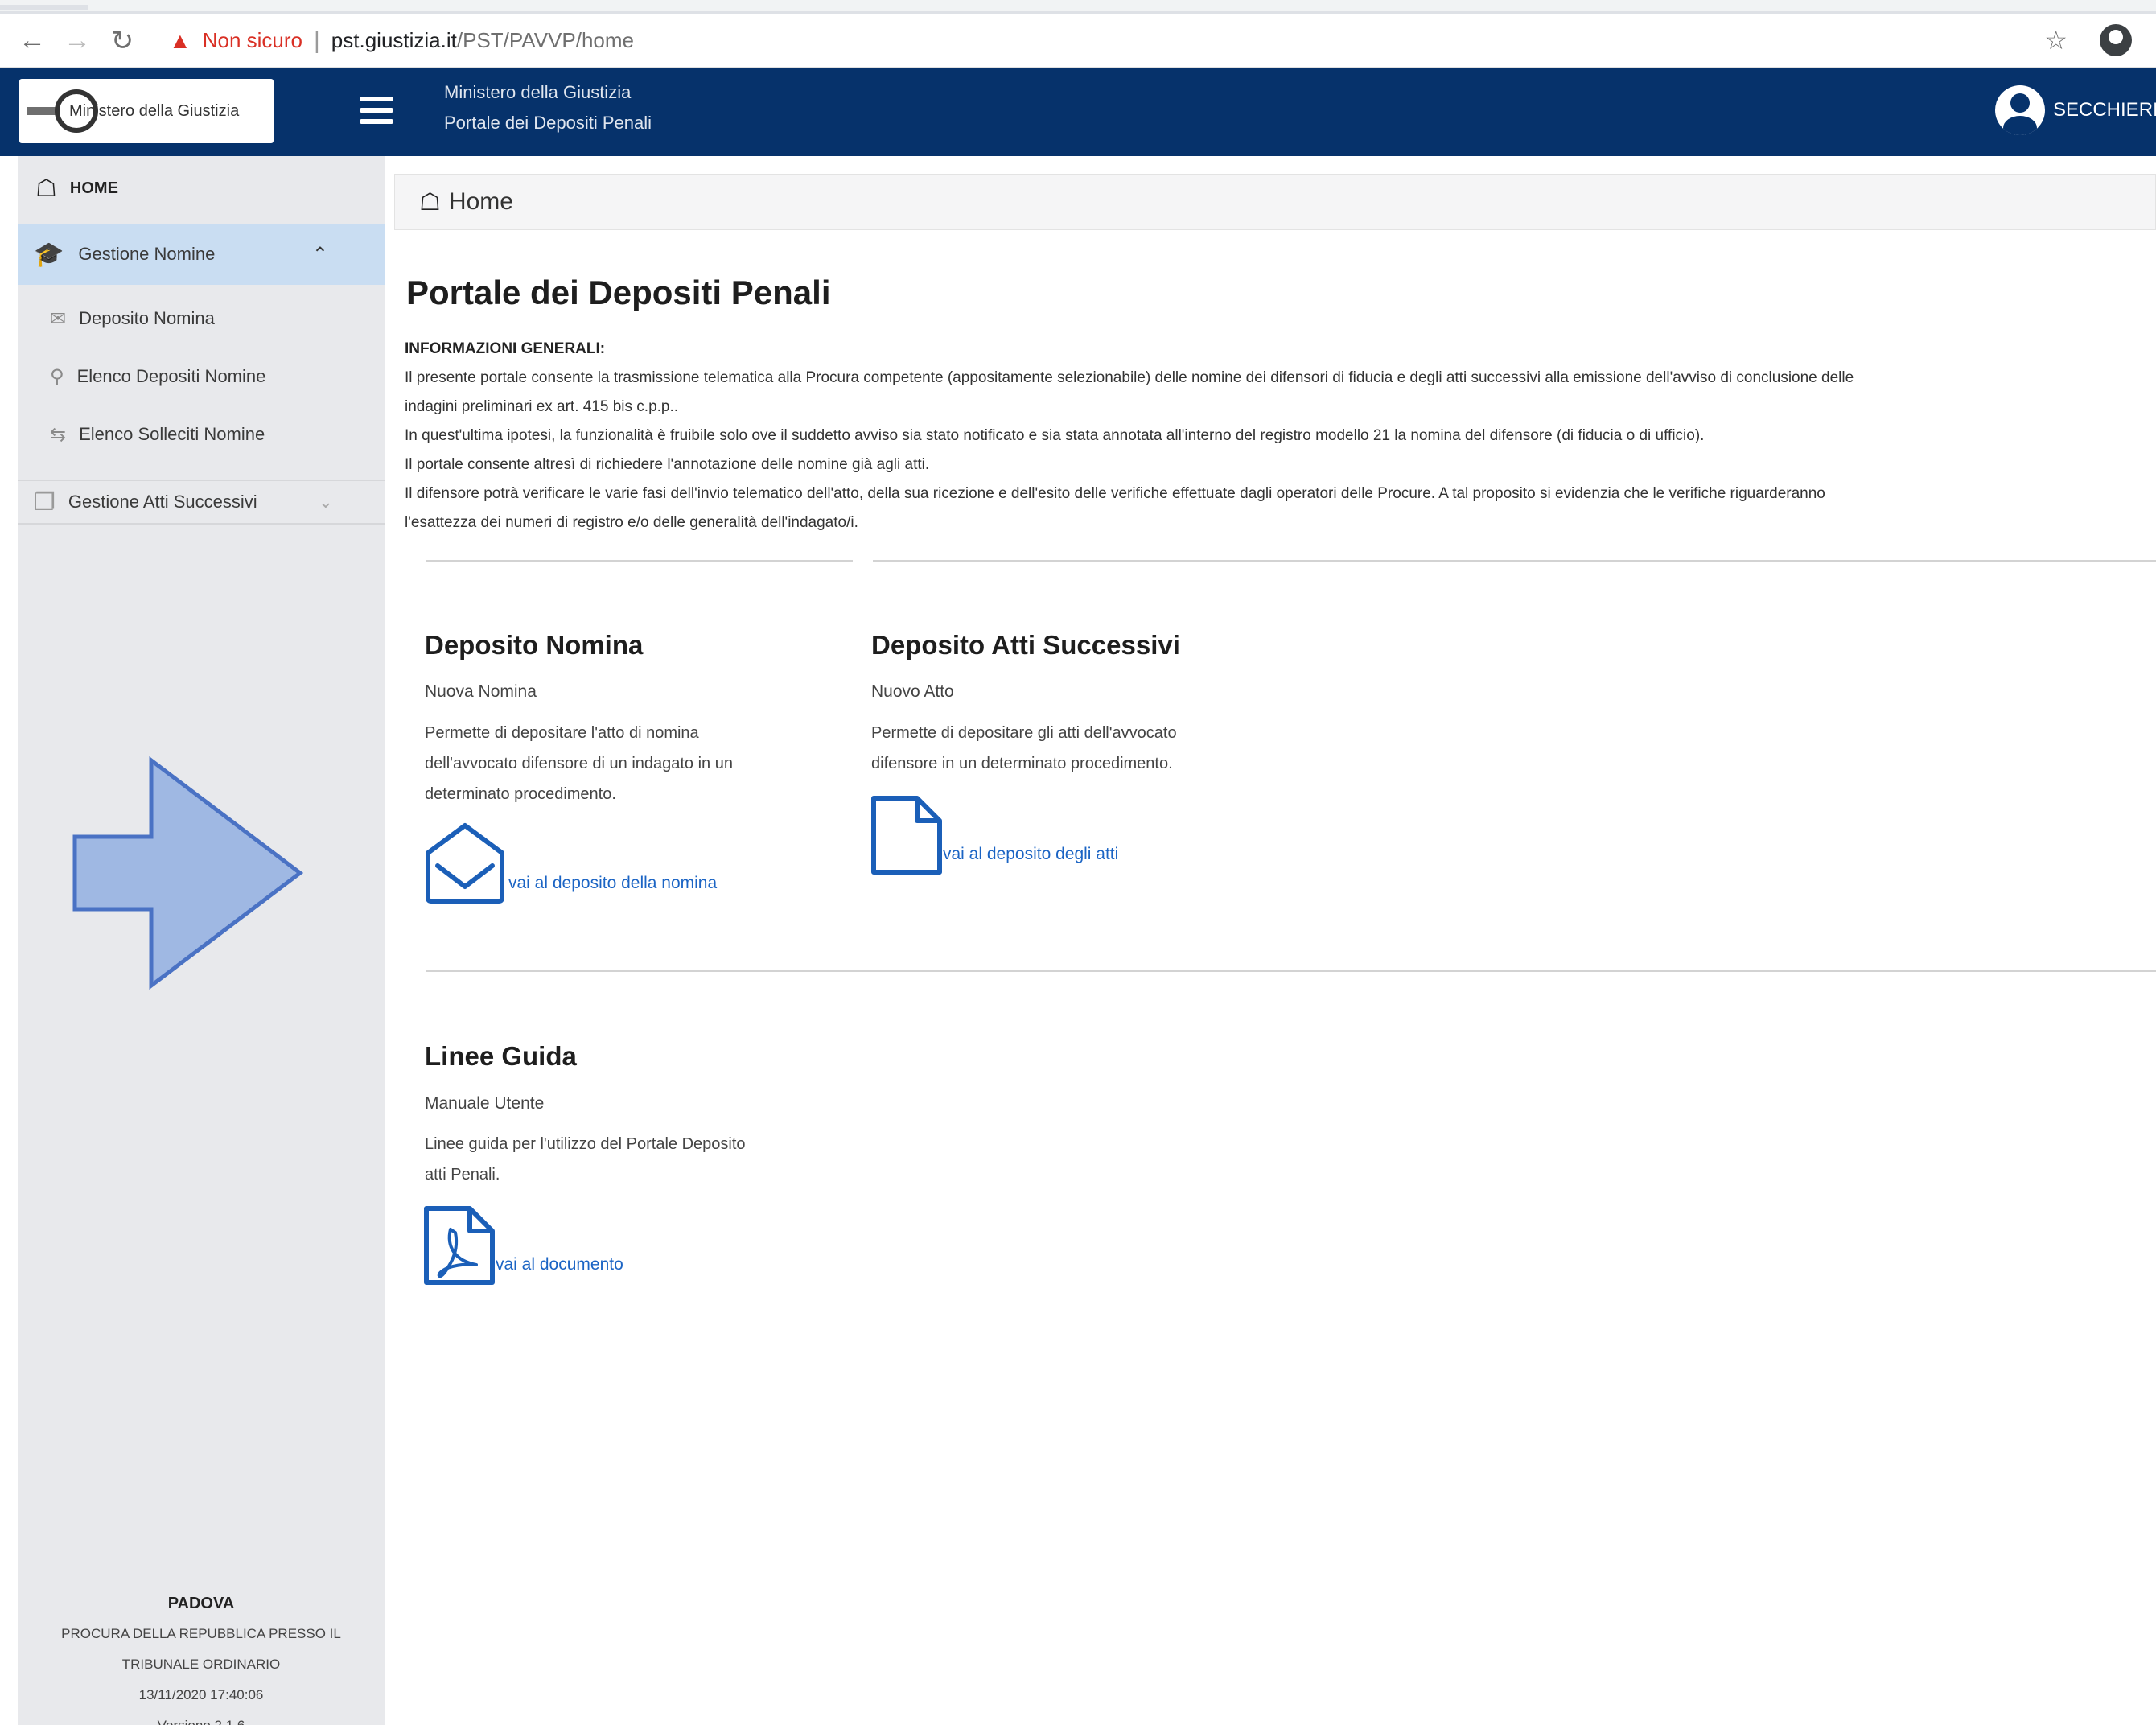  Describe the element at coordinates (534, 645) in the screenshot. I see `card-title-deposito-nomina: Deposito Nomina` at that location.